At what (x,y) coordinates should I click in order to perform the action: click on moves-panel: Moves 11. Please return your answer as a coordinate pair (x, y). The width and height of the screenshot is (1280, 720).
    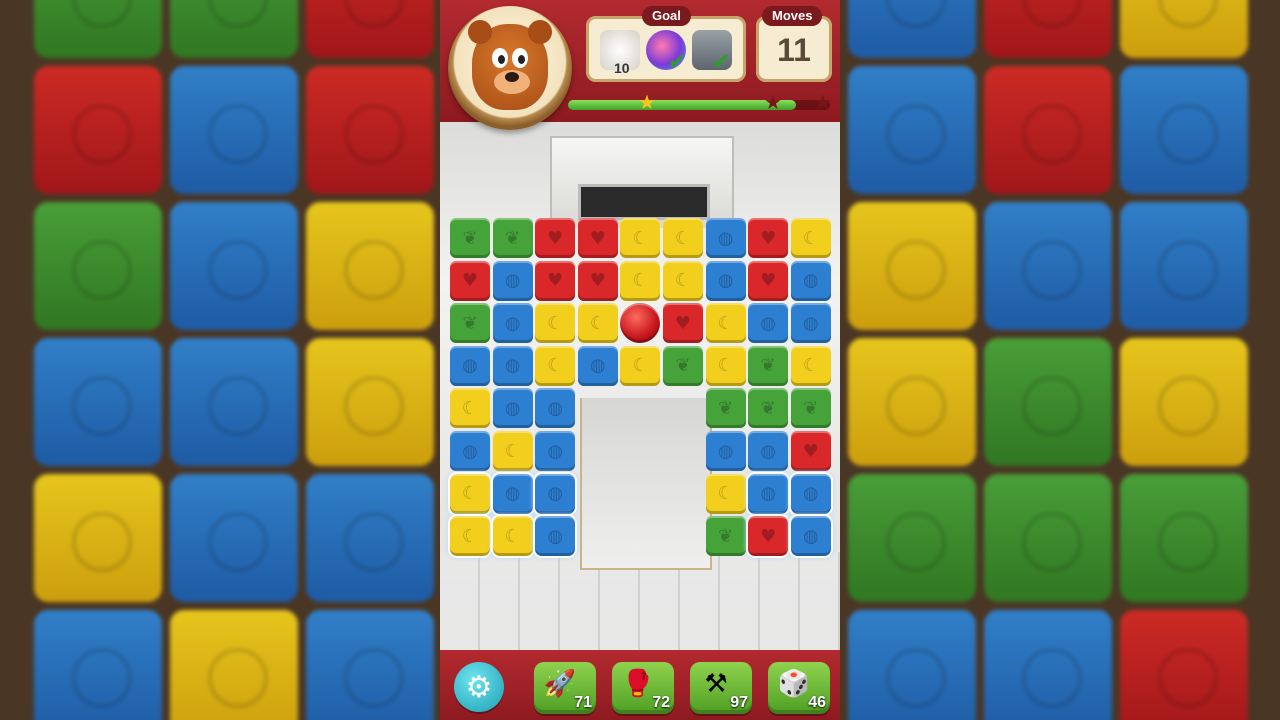
    Looking at the image, I should click on (794, 44).